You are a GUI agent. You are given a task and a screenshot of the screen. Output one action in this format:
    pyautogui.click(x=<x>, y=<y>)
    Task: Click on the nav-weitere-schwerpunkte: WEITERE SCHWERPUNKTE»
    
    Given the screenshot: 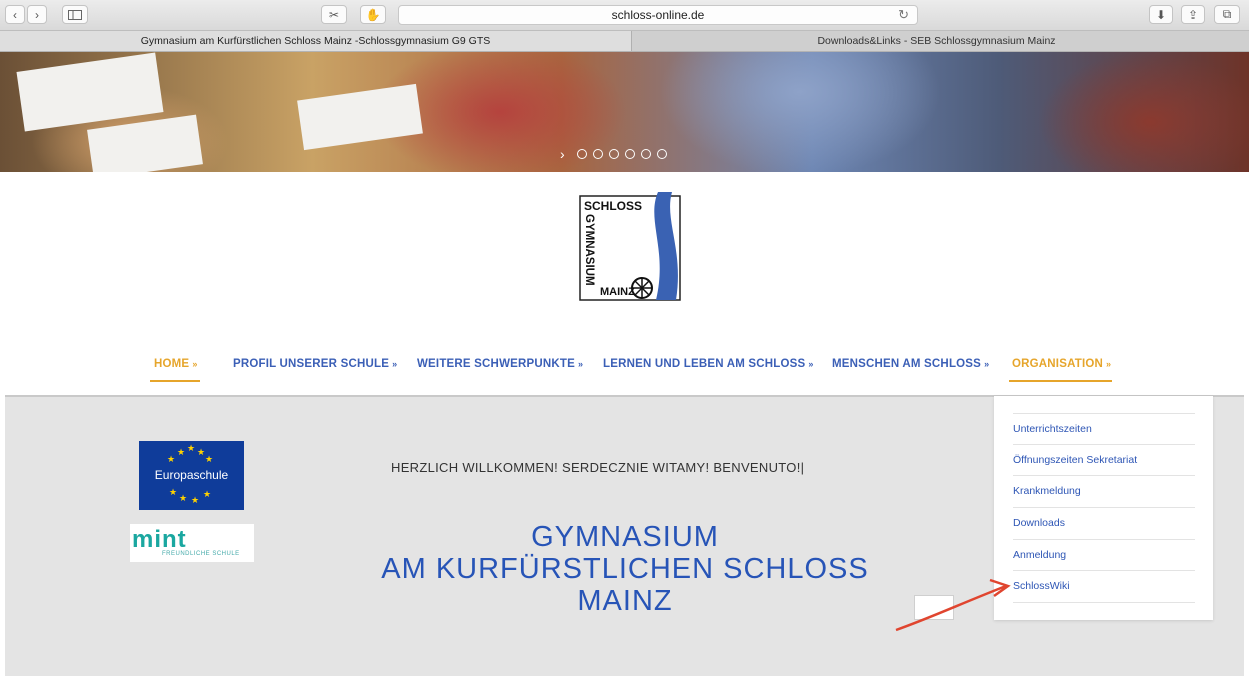 What is the action you would take?
    pyautogui.click(x=500, y=364)
    